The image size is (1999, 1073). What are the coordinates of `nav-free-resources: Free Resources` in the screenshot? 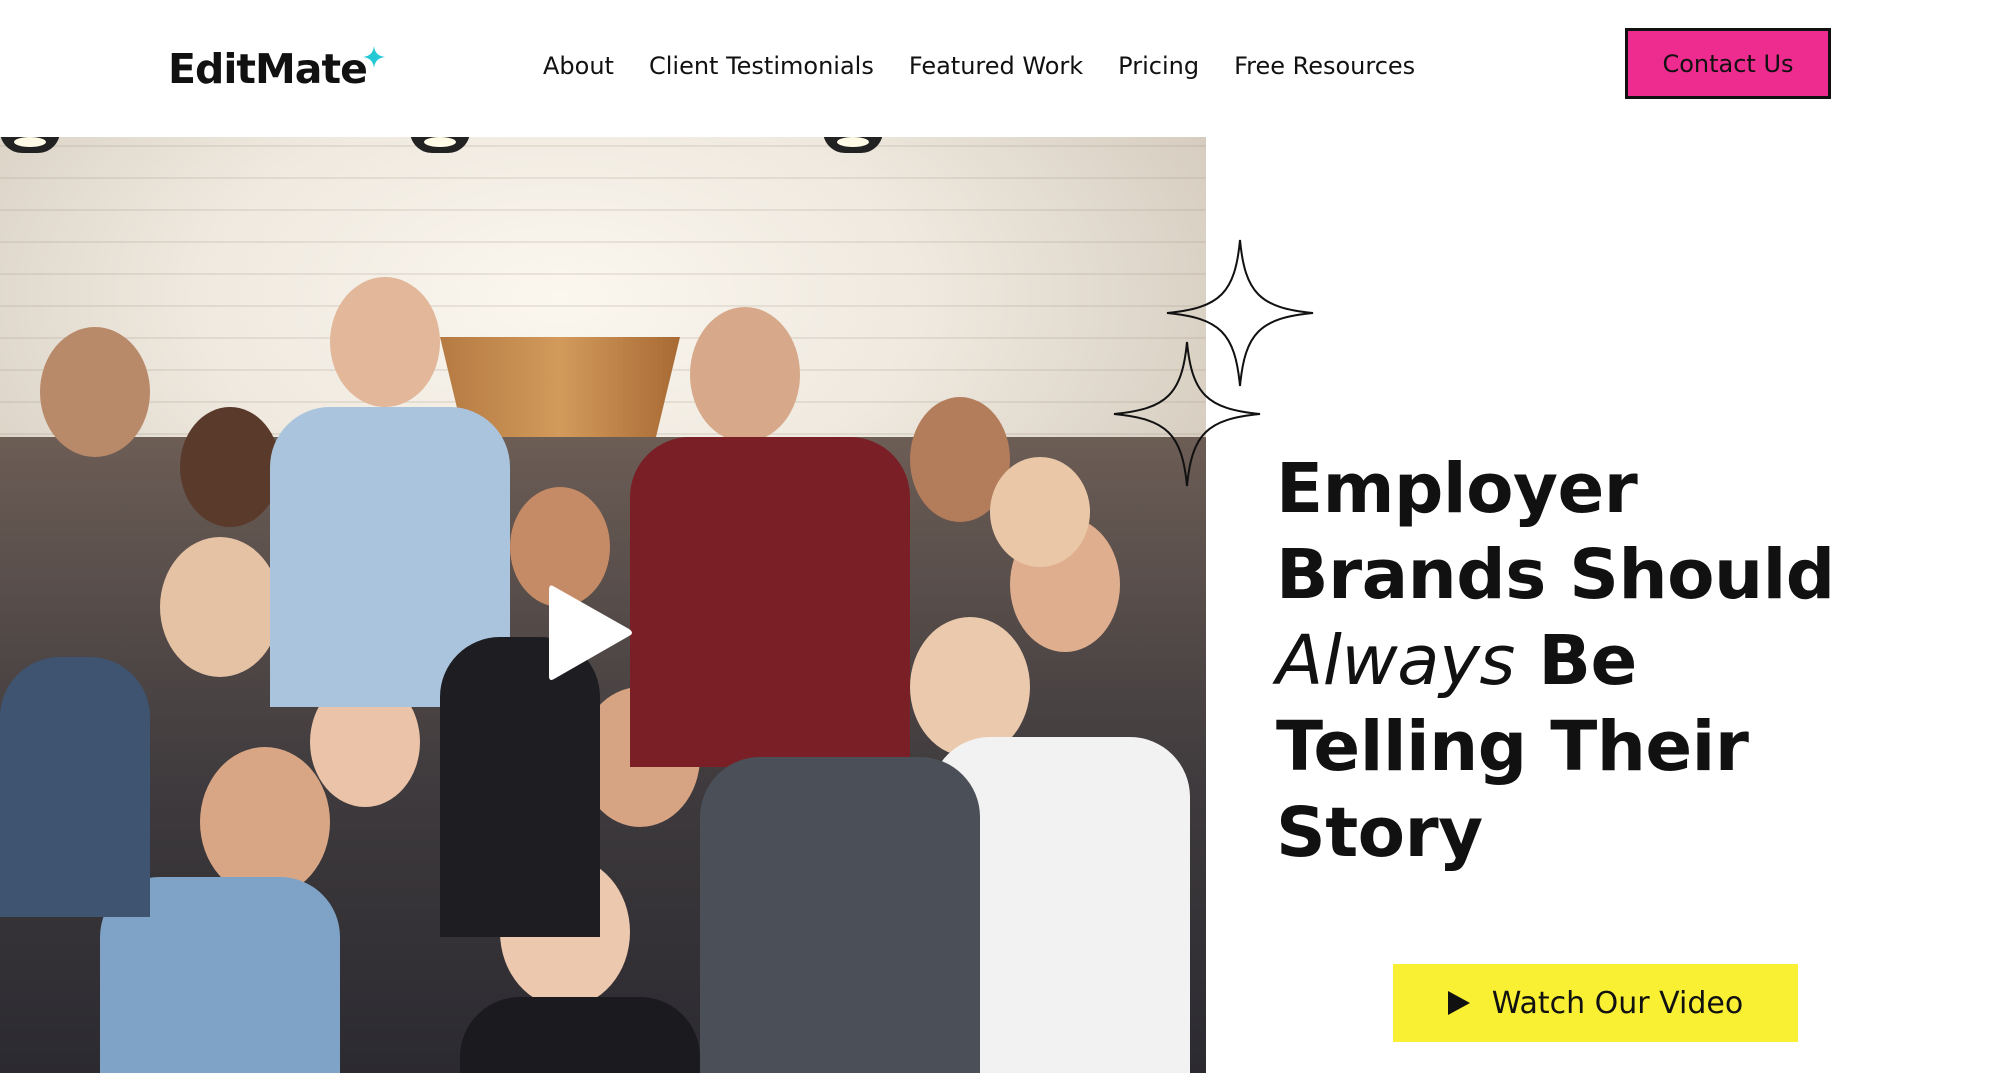 It's located at (1324, 66).